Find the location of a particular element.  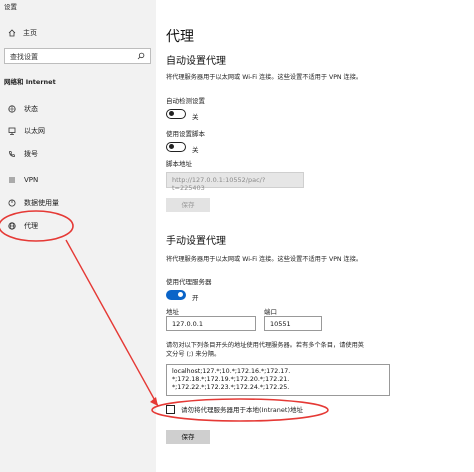

use-proxy-toggle is located at coordinates (176, 295).